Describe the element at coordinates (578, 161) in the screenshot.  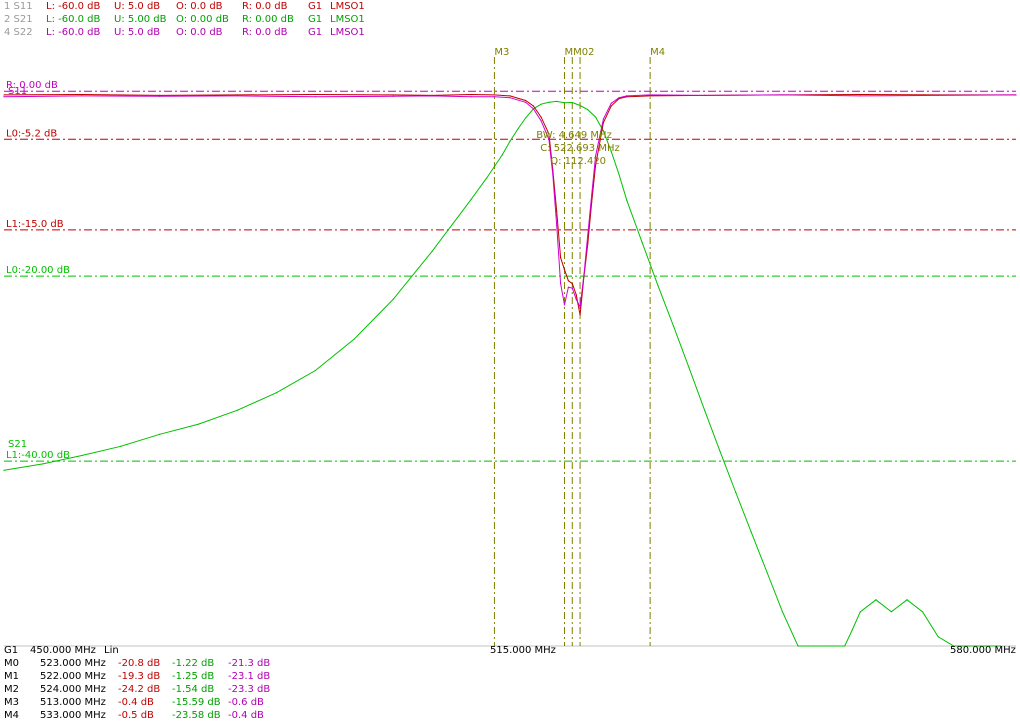
I see `bandwidth-q: Q: 112.420` at that location.